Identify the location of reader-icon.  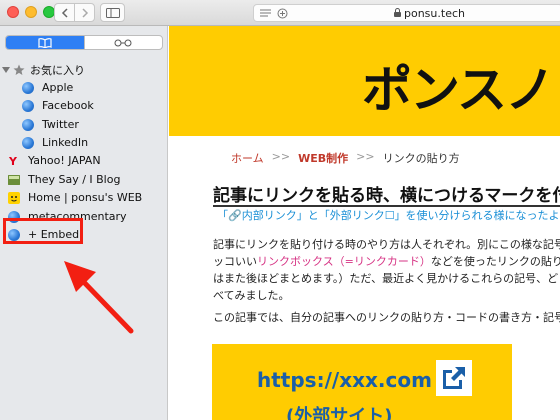
(265, 13).